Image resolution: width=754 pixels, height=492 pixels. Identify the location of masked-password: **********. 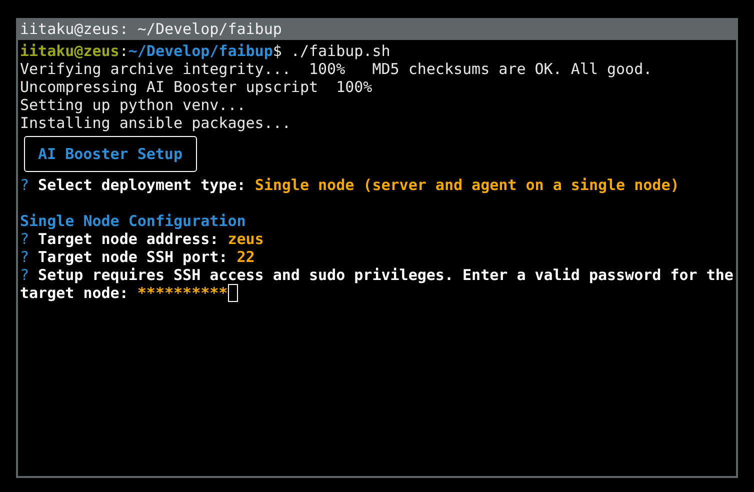
(182, 293).